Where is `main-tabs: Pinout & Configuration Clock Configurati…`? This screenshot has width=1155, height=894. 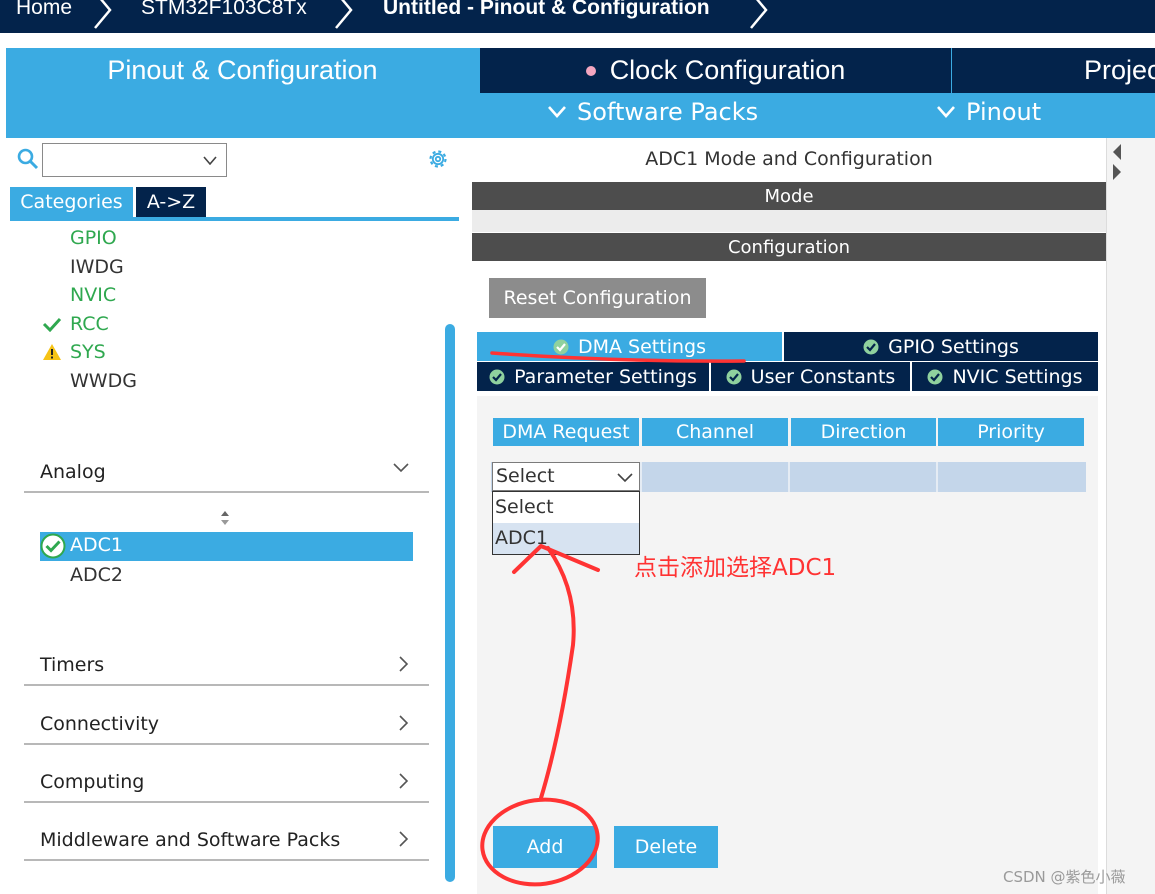 main-tabs: Pinout & Configuration Clock Configurati… is located at coordinates (580, 93).